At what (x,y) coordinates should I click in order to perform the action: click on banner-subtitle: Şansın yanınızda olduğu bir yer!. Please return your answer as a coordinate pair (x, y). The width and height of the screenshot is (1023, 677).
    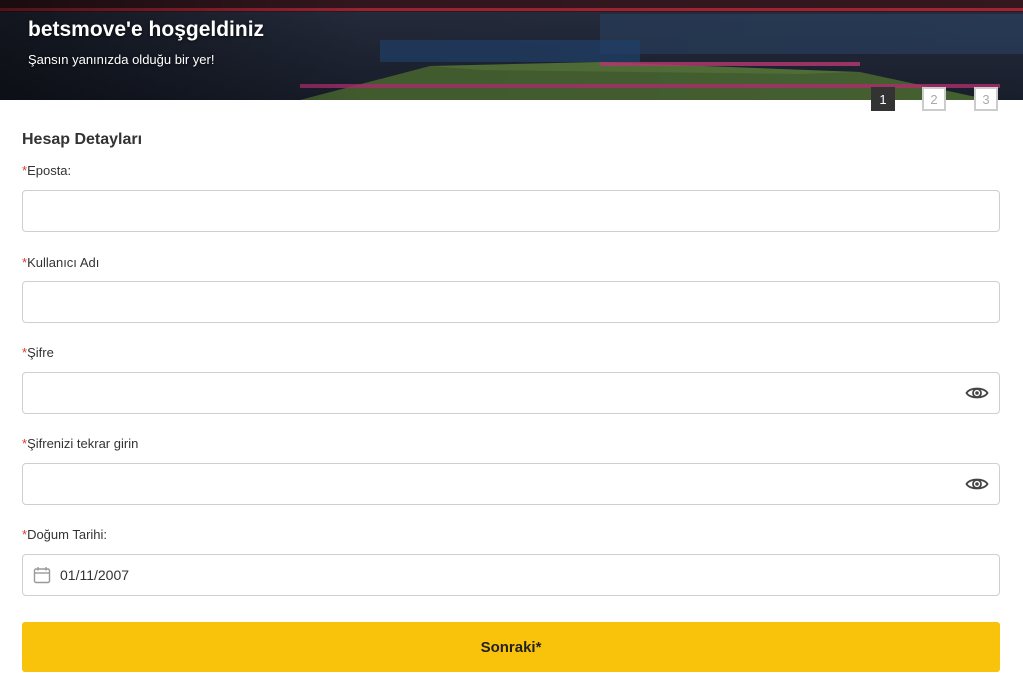
    Looking at the image, I should click on (121, 59).